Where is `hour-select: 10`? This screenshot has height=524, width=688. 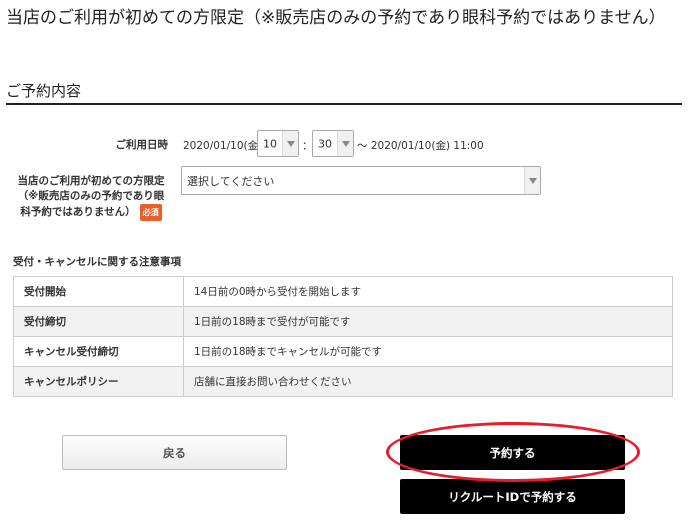
hour-select: 10 is located at coordinates (278, 143).